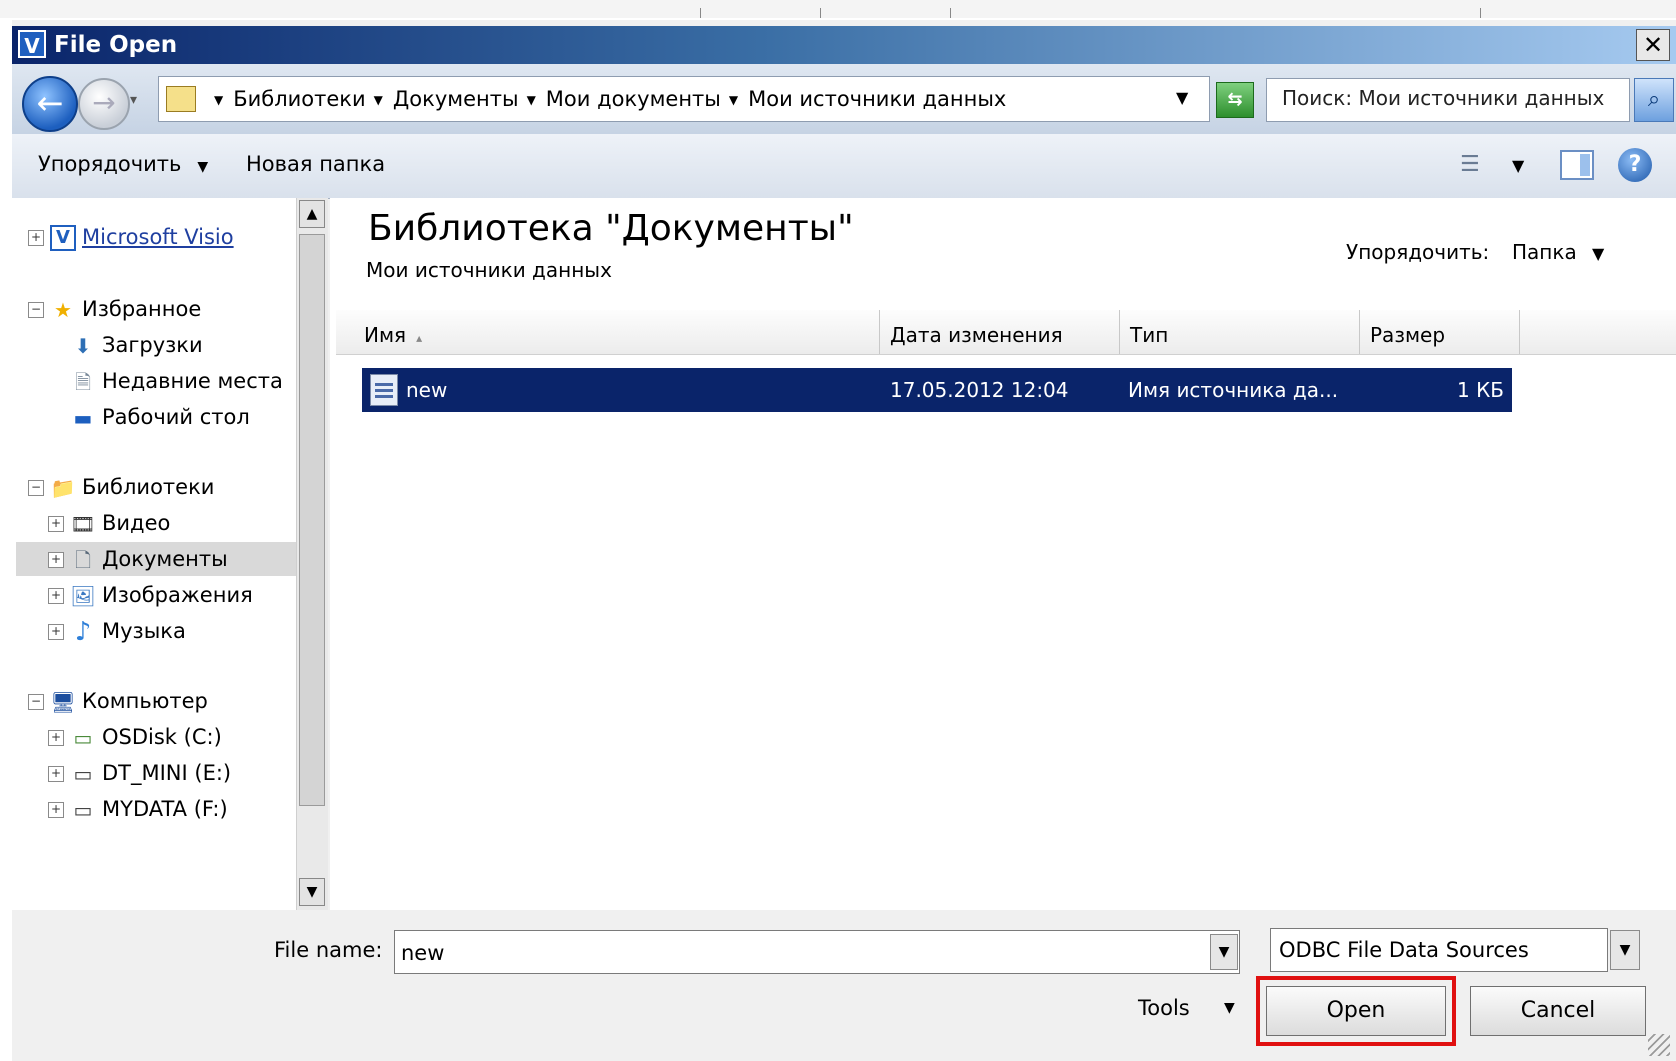  I want to click on background-ruler-strip, so click(838, 9).